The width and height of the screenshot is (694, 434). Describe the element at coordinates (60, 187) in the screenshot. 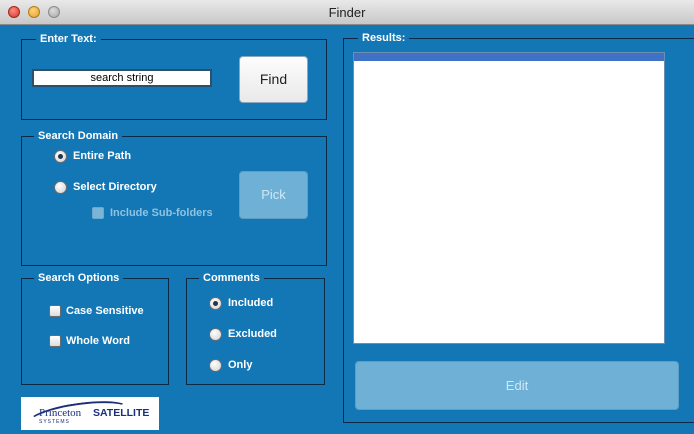

I see `select-directory-radio` at that location.